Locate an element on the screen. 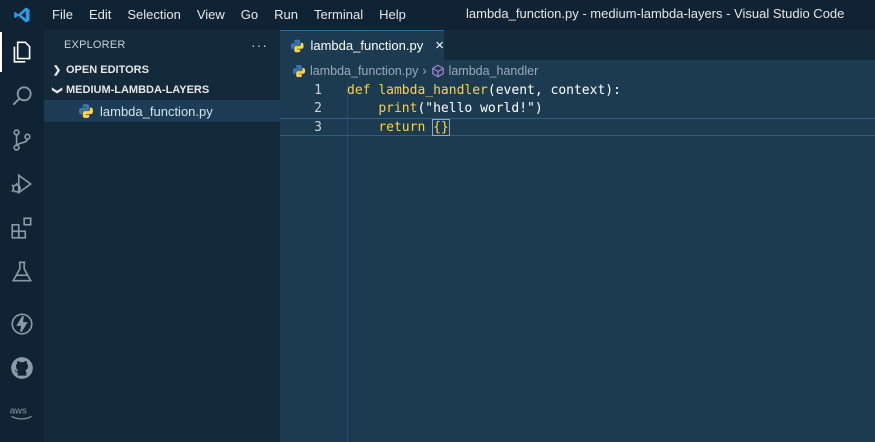 The height and width of the screenshot is (442, 875). tab-bar: lambda_function.py × is located at coordinates (577, 45).